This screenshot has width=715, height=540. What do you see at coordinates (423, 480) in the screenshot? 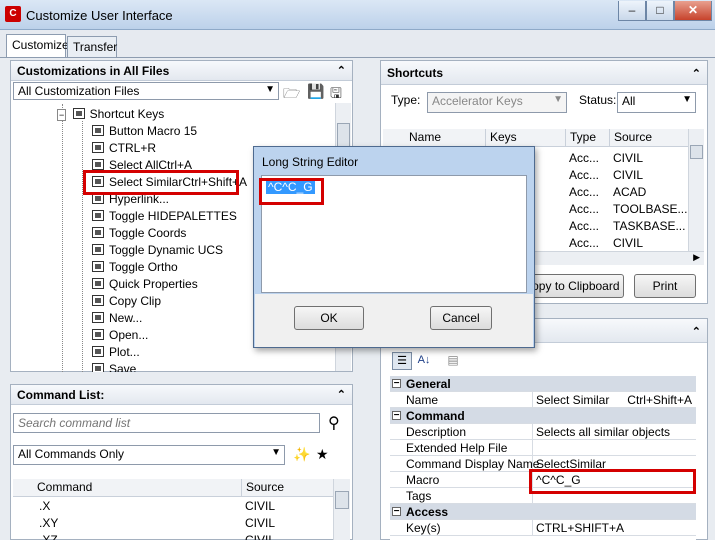
I see `property-key: Macro` at bounding box center [423, 480].